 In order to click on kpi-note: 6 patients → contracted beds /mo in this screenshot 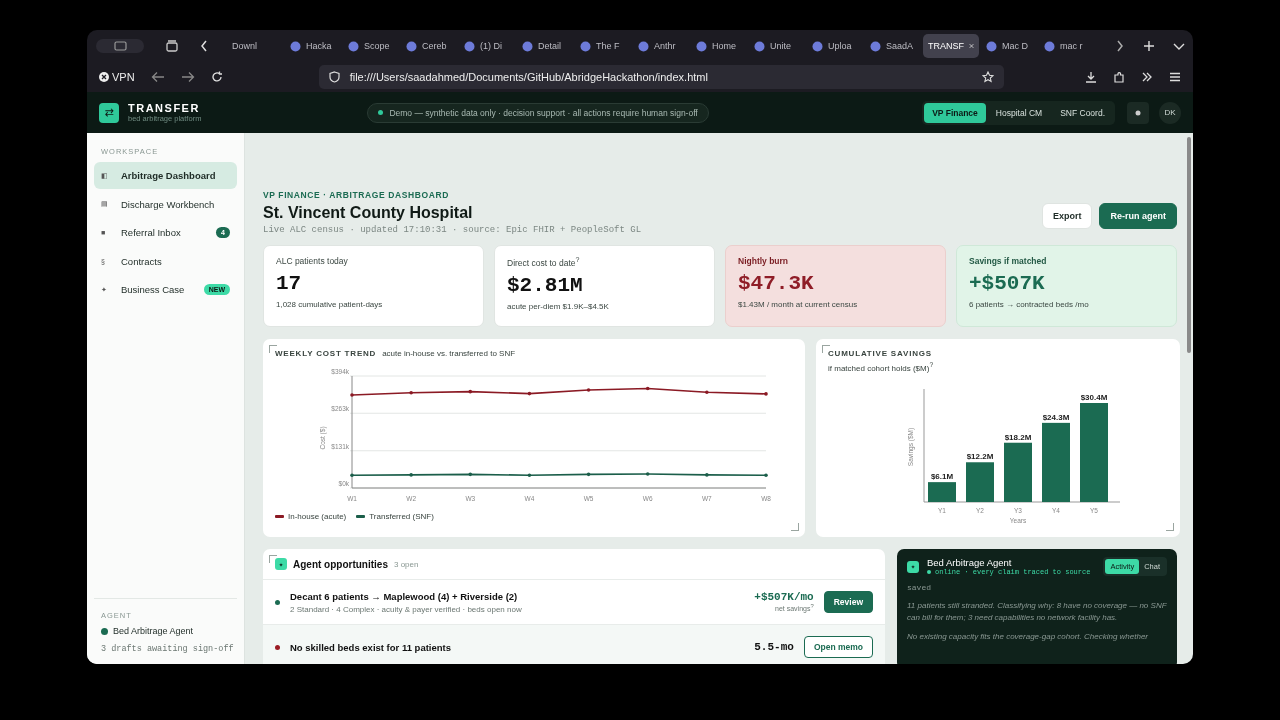, I will do `click(1029, 304)`.